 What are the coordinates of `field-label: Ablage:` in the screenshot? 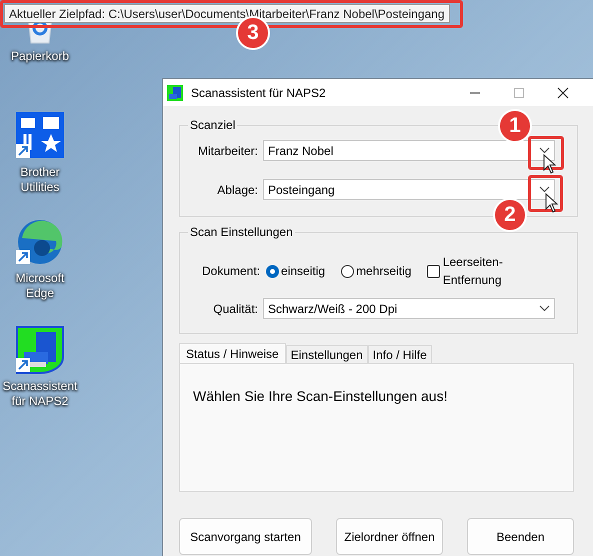 It's located at (237, 190).